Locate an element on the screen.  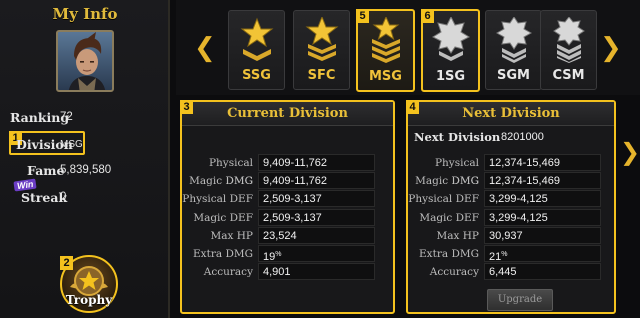
fame-label: Fame is located at coordinates (46, 170).